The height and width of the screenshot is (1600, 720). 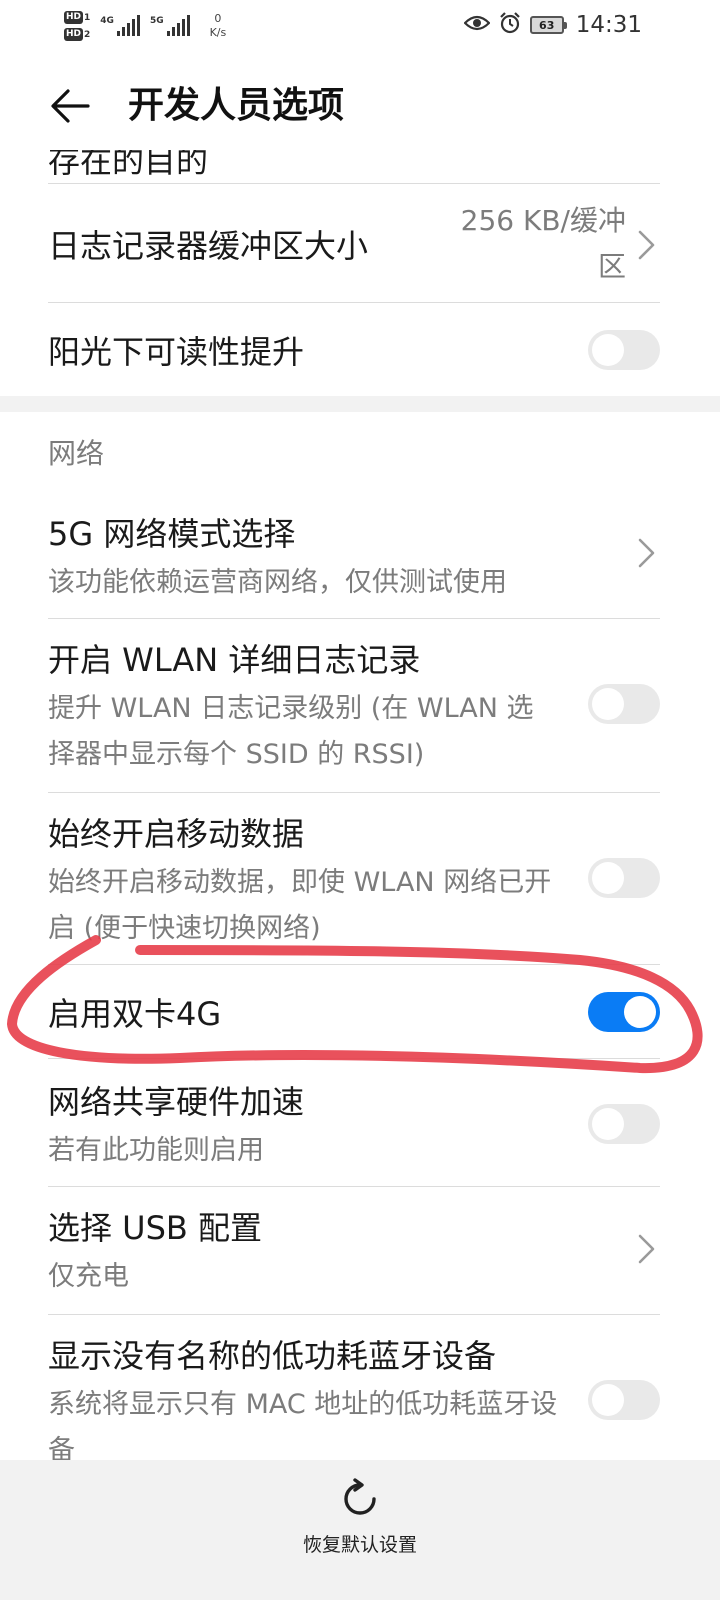 I want to click on usb-configuration-subtitle: 仅充电, so click(x=88, y=1276).